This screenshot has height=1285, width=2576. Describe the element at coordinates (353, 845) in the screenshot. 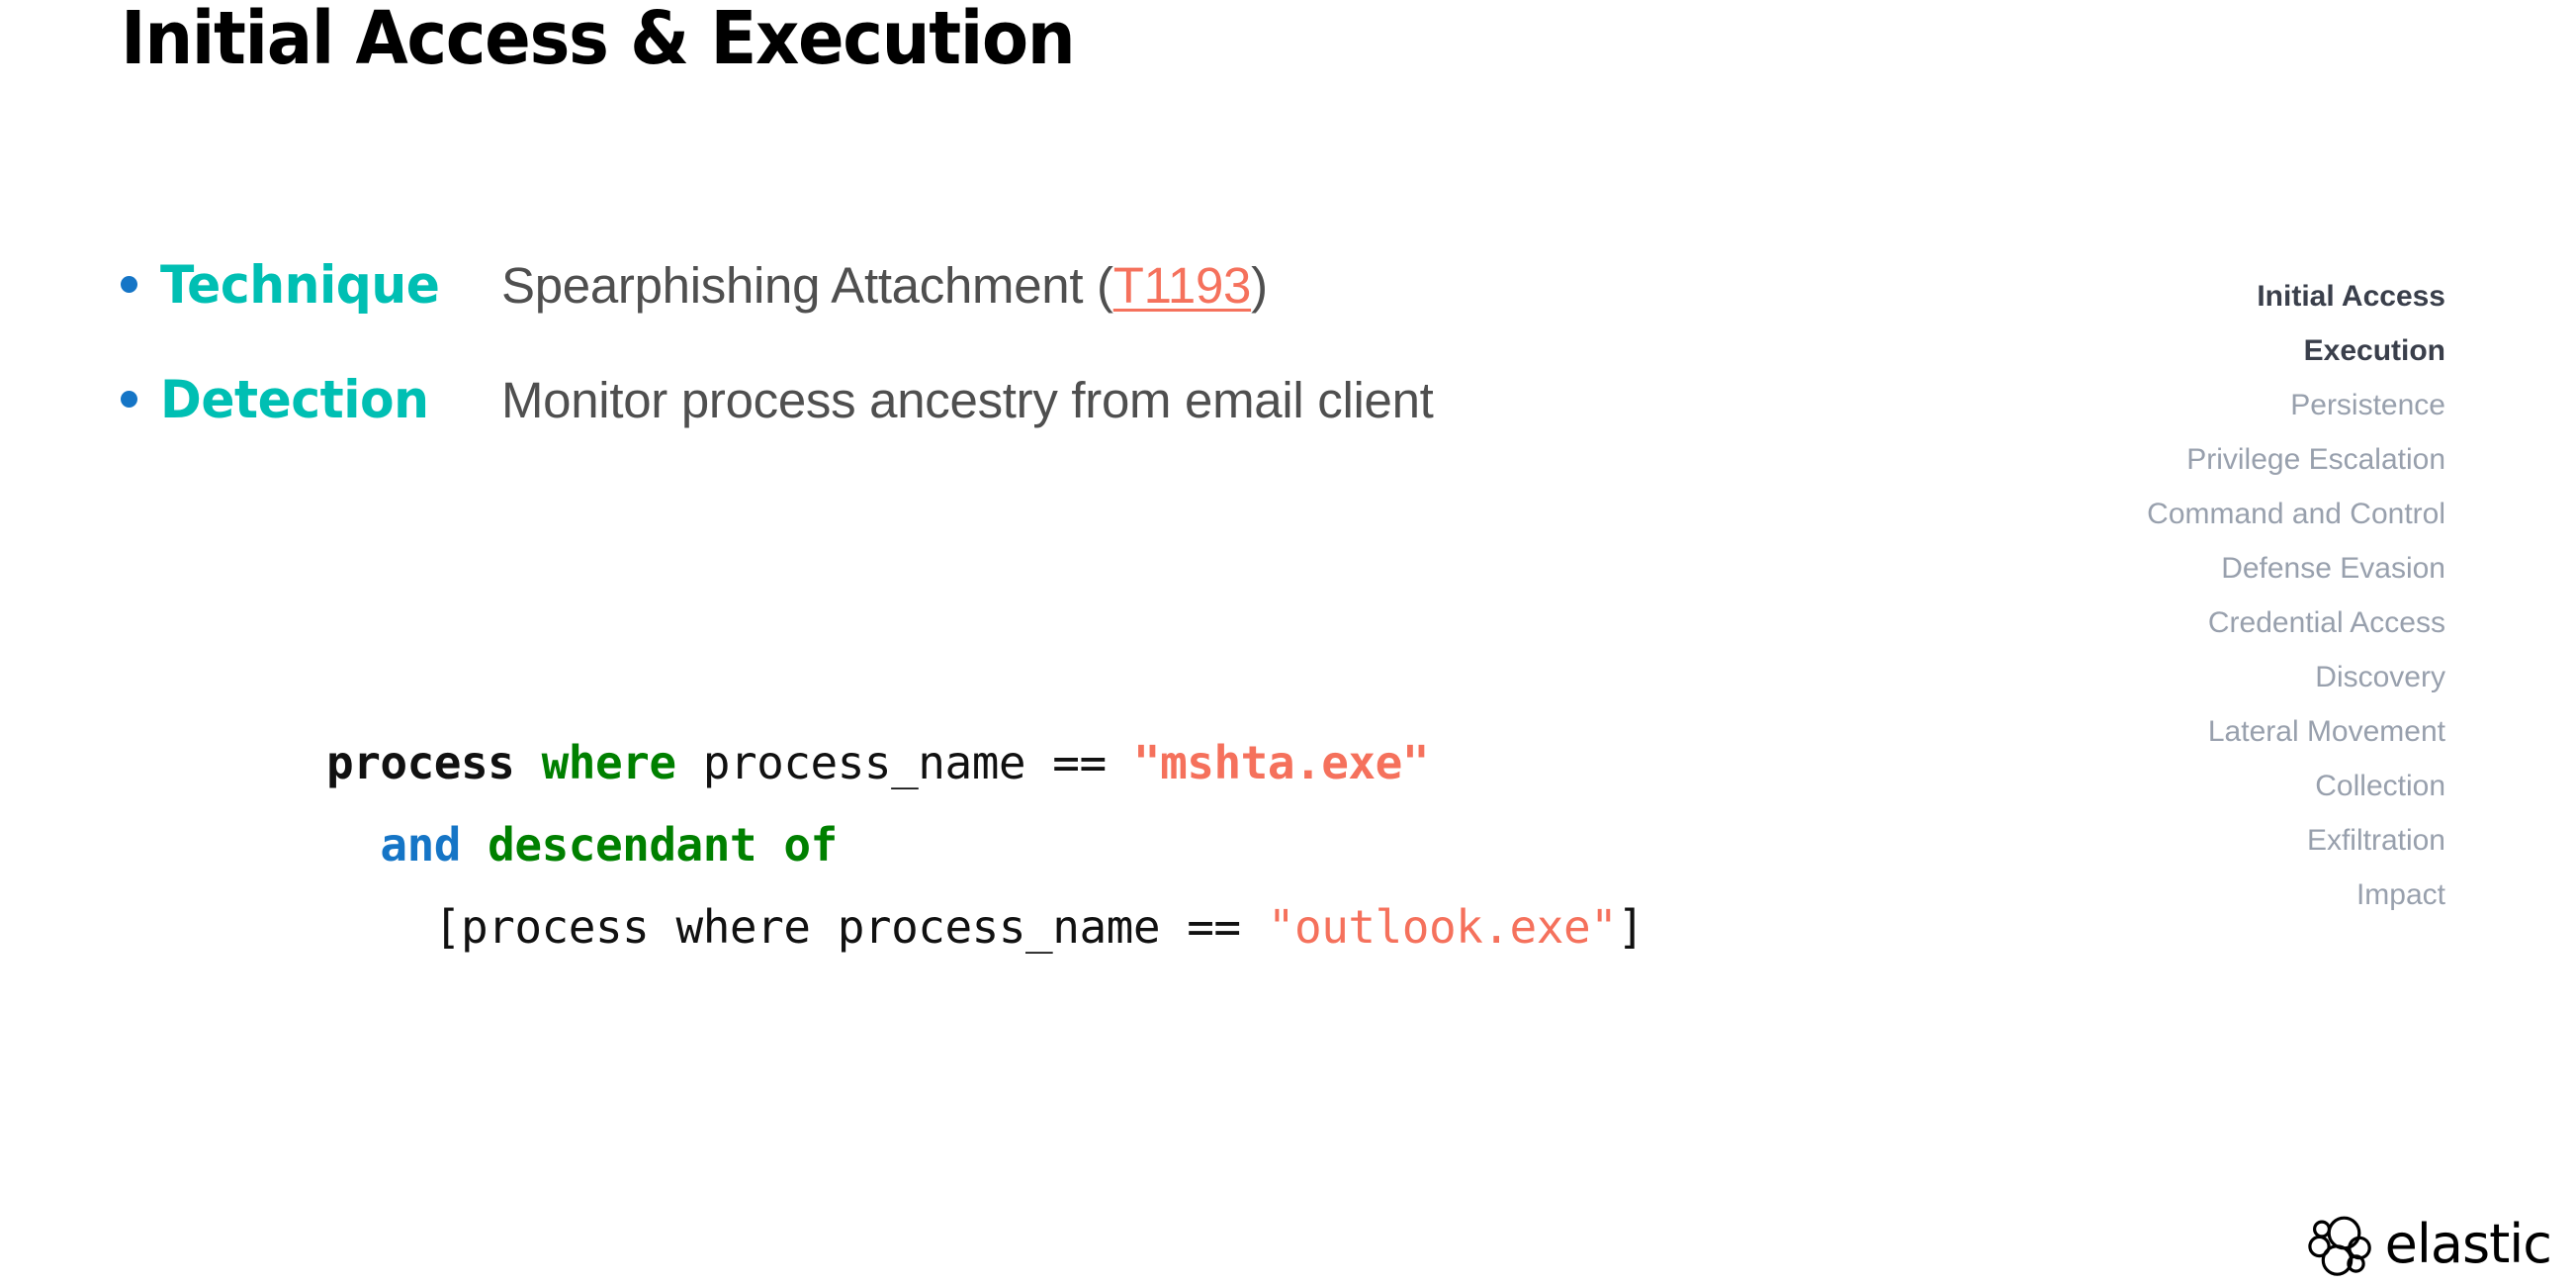

I see `code-indent-line2` at that location.